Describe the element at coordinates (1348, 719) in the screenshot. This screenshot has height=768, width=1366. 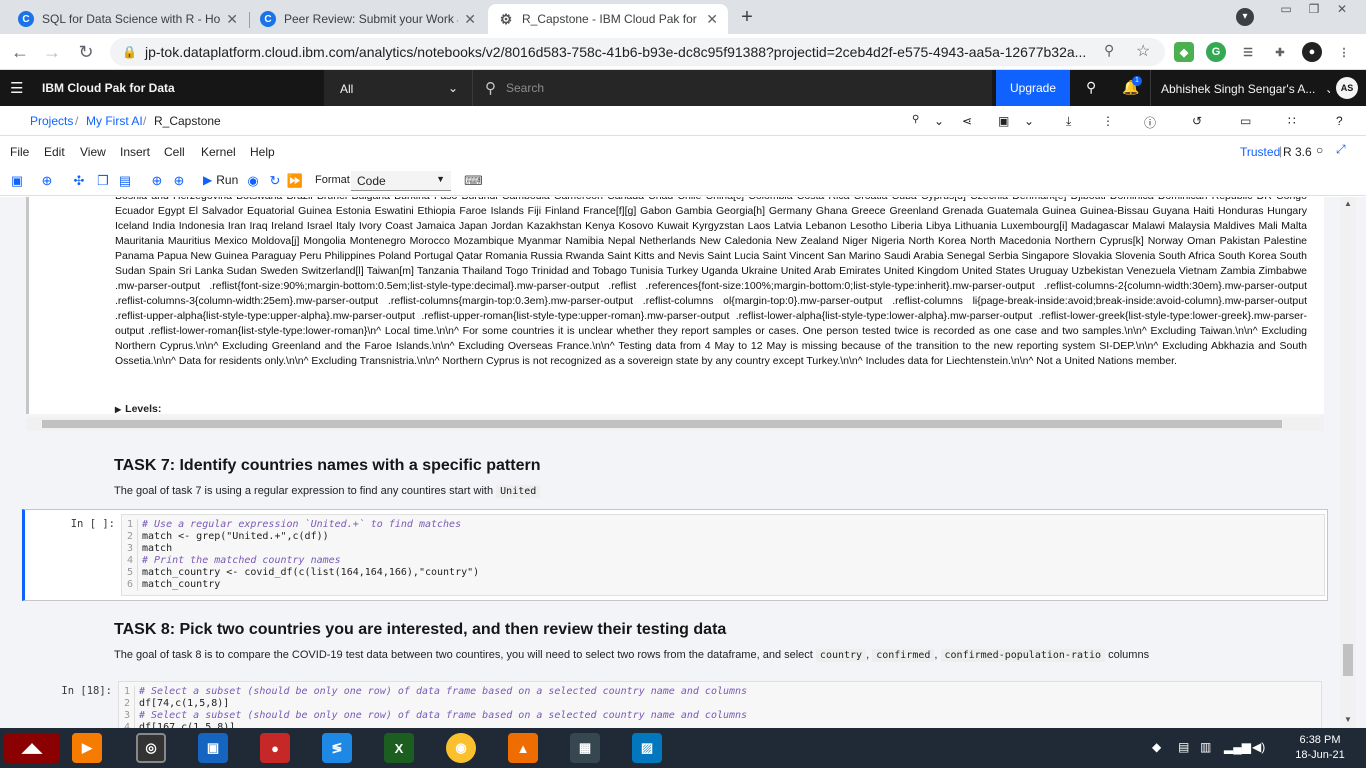
I see `scroll-down-icon: ▼` at that location.